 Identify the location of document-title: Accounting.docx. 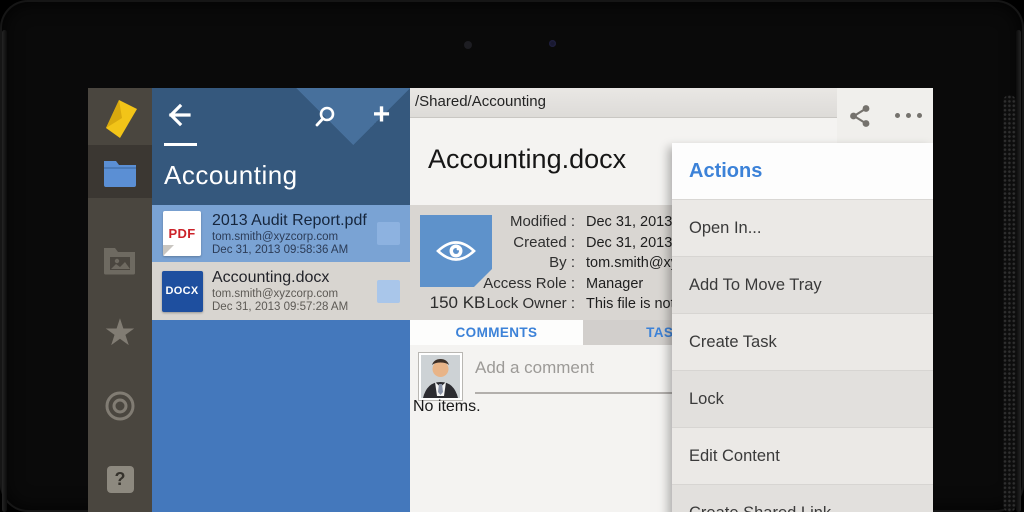
(527, 159).